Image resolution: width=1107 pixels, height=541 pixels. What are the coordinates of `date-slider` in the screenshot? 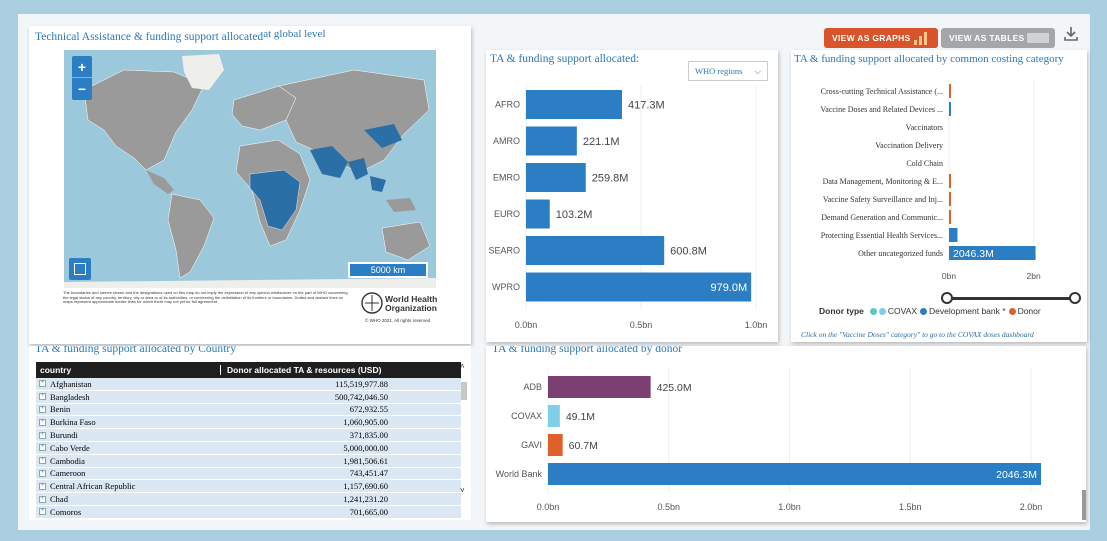 It's located at (1011, 299).